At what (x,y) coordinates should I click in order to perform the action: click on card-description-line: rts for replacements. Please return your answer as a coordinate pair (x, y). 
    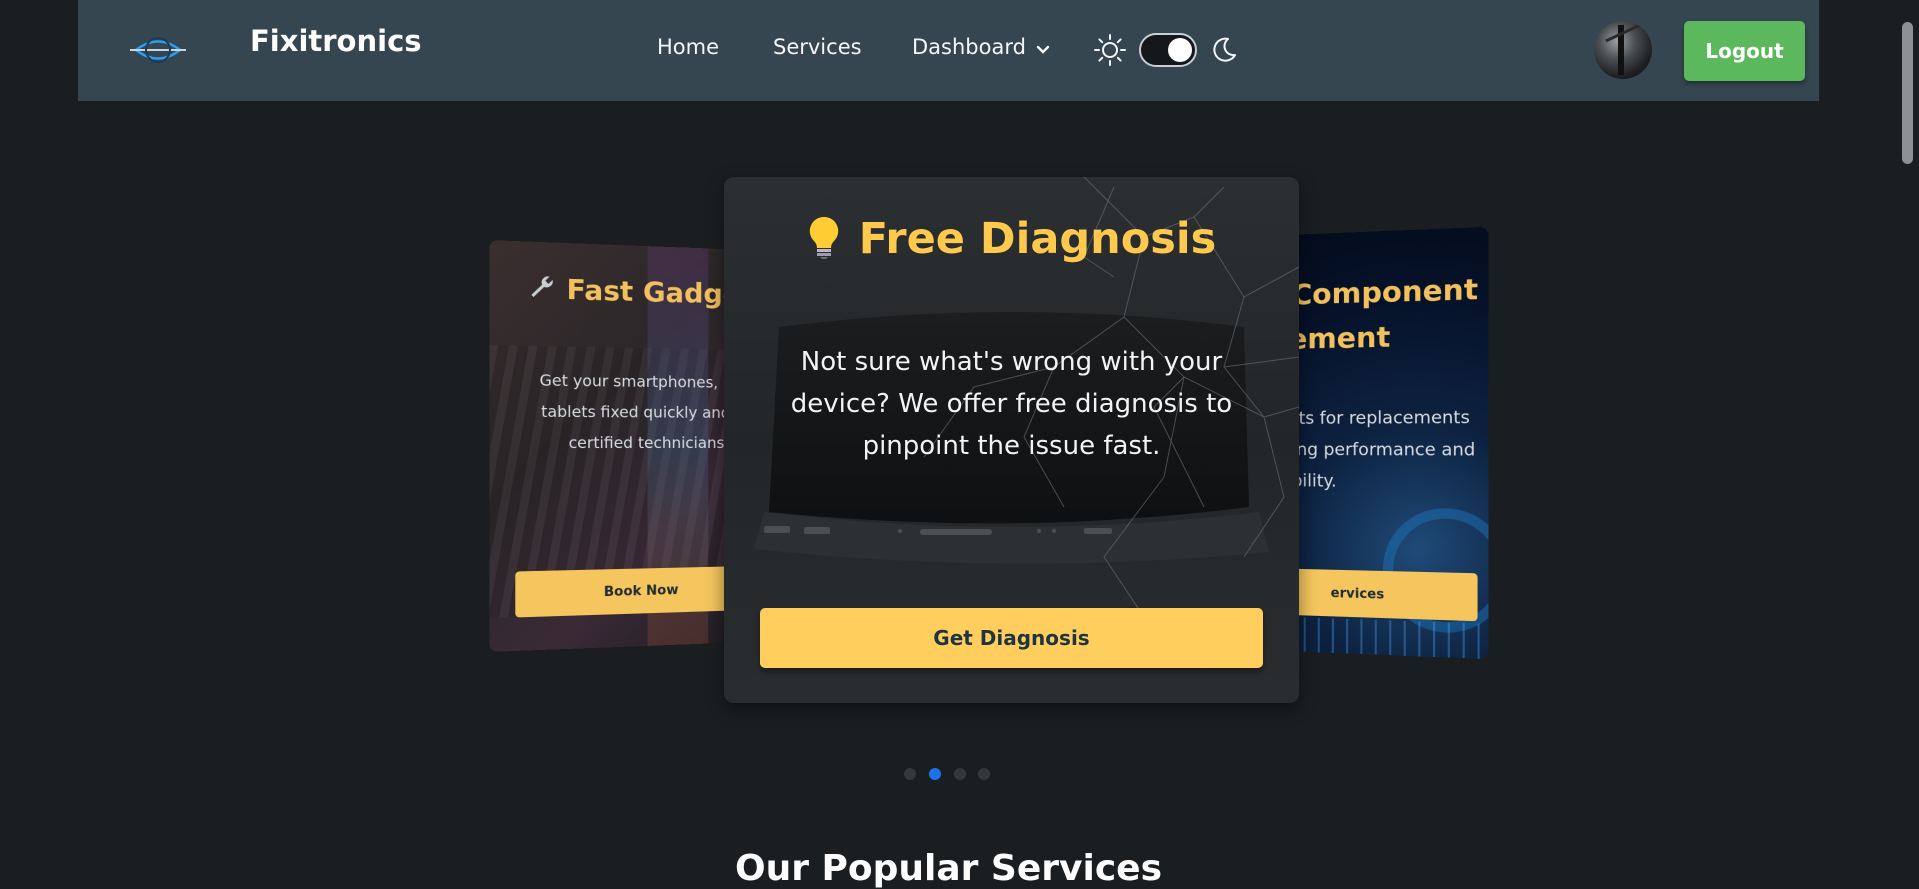
    Looking at the image, I should click on (1380, 418).